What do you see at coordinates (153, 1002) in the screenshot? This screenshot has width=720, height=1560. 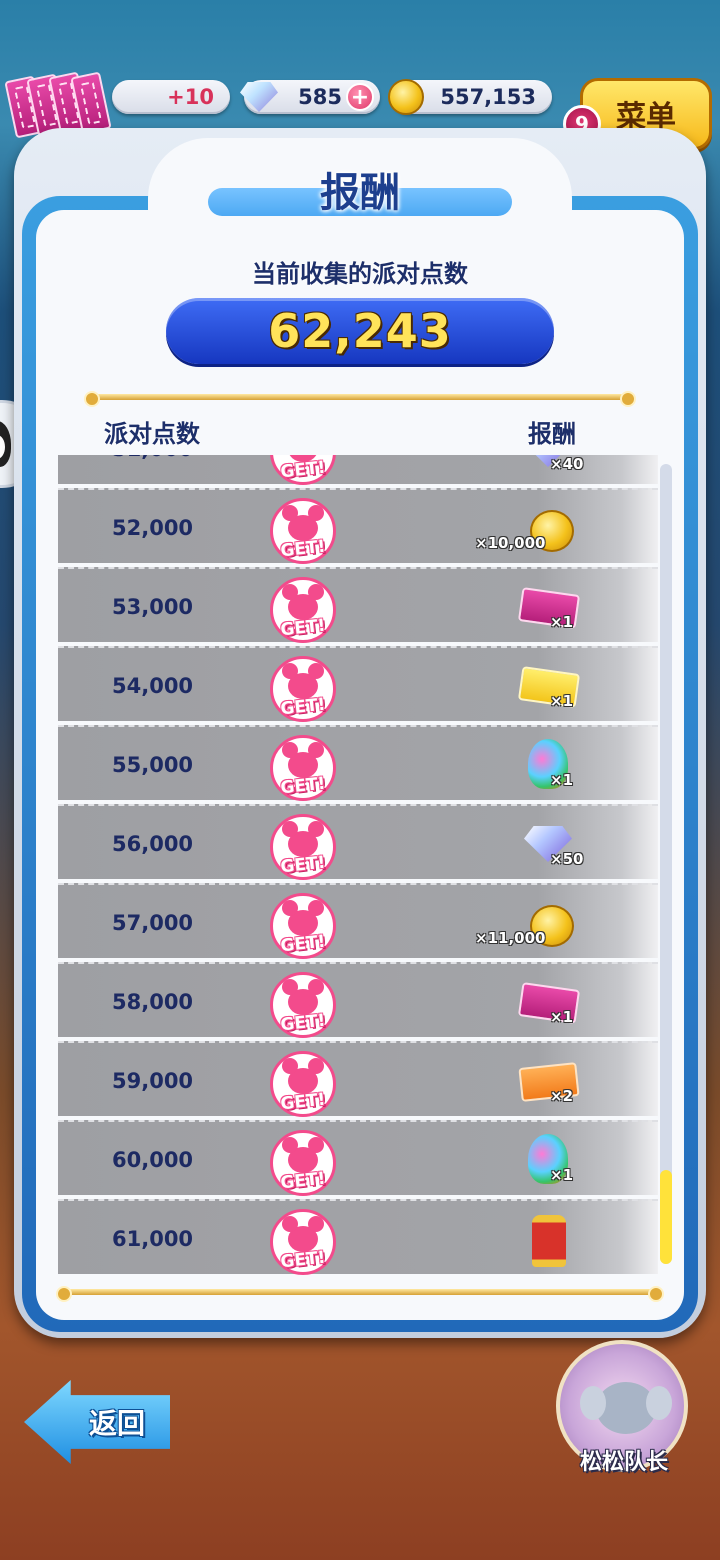 I see `row-points: 58,000` at bounding box center [153, 1002].